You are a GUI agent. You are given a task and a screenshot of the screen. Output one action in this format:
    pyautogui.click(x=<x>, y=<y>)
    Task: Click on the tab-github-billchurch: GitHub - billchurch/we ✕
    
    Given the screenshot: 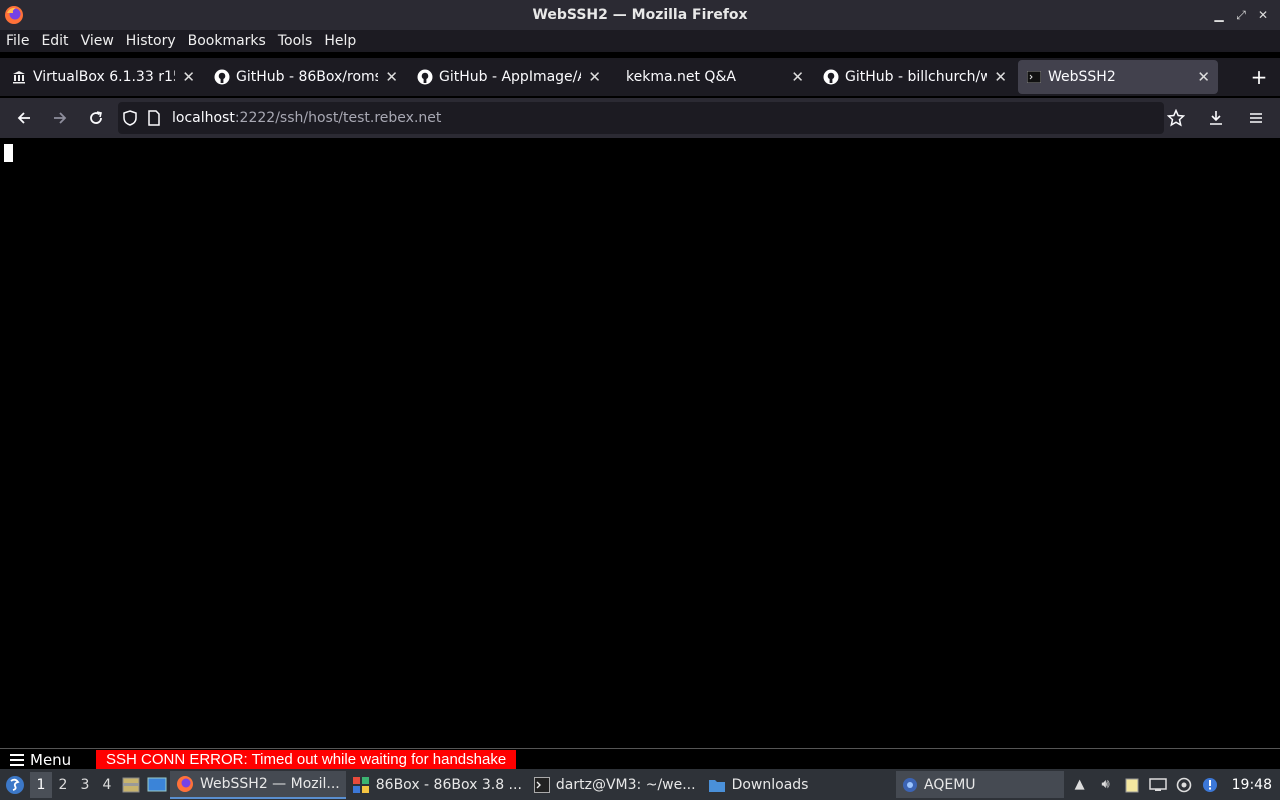 What is the action you would take?
    pyautogui.click(x=915, y=77)
    